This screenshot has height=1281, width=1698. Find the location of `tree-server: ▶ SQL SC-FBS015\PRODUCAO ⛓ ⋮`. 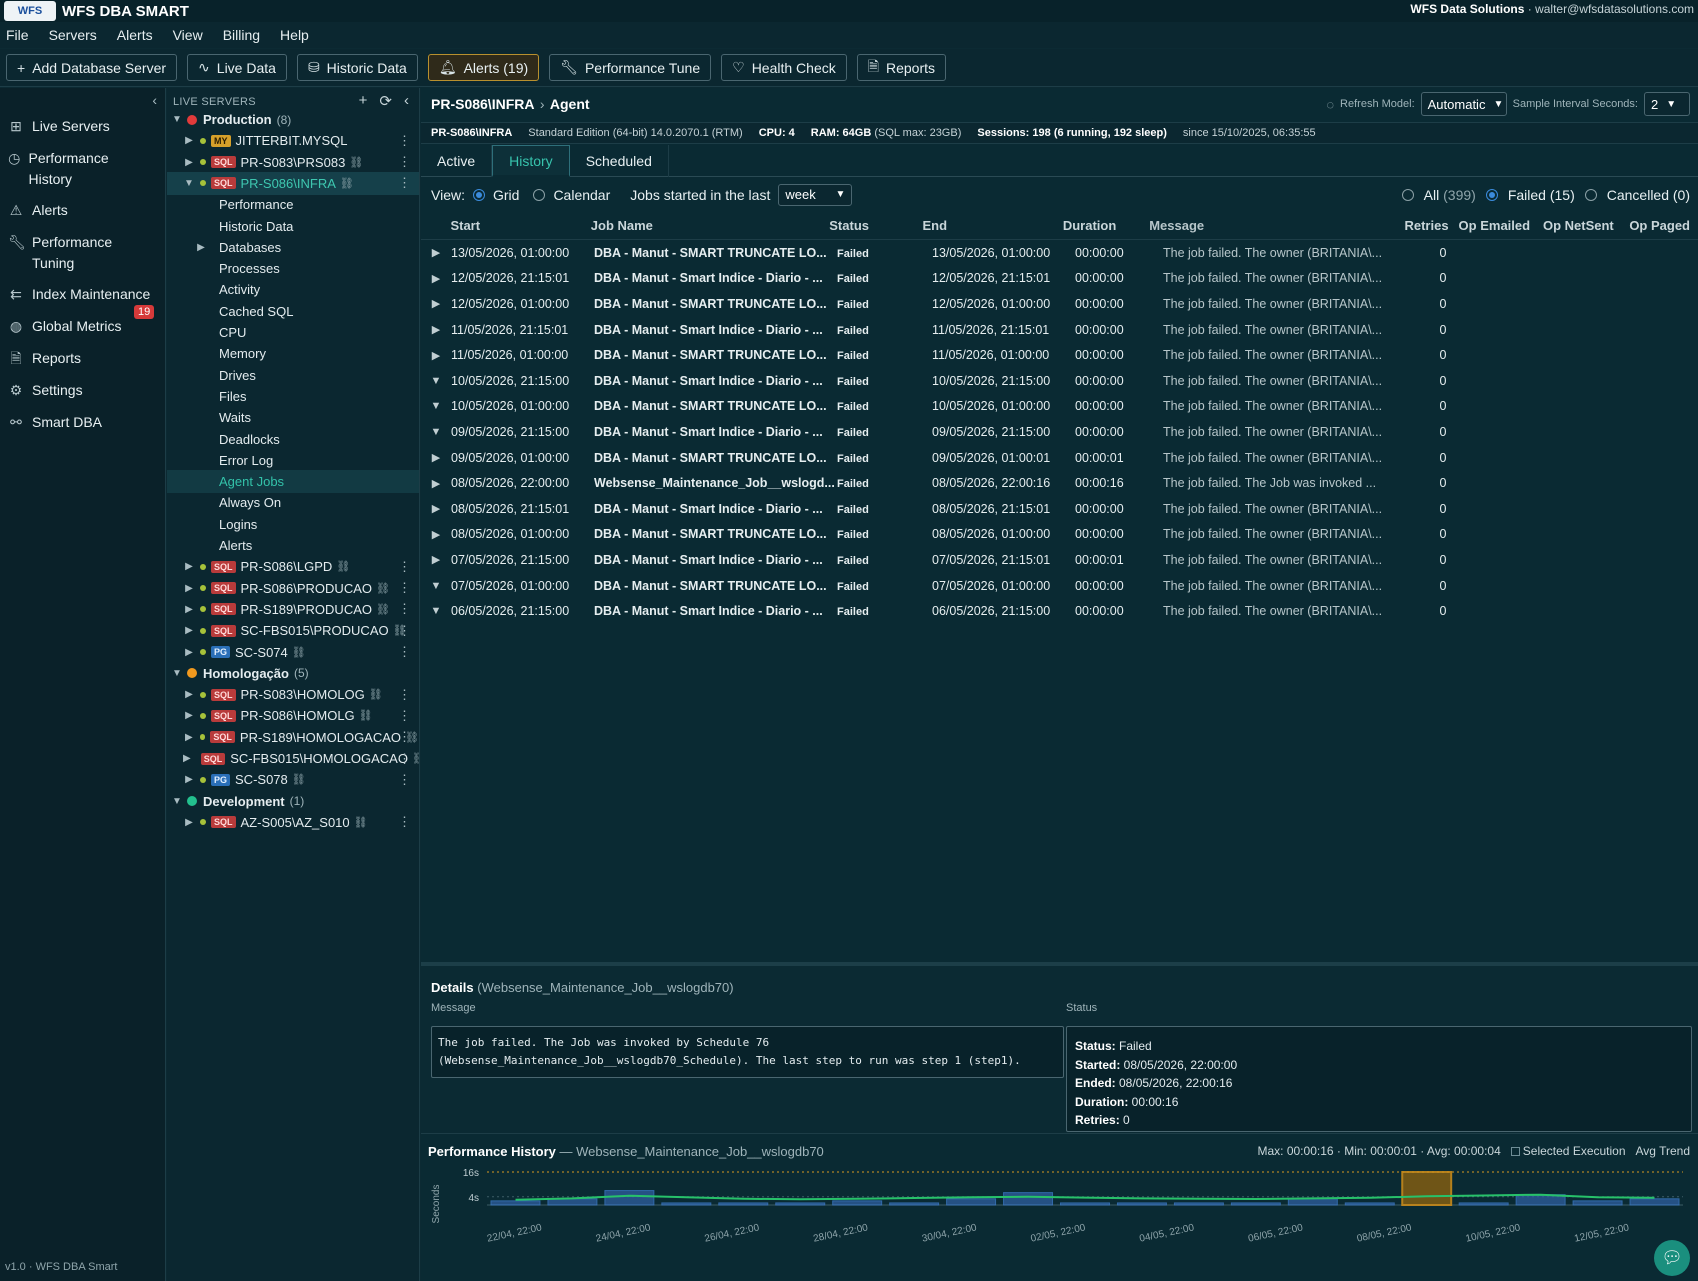

tree-server: ▶ SQL SC-FBS015\PRODUCAO ⛓ ⋮ is located at coordinates (293, 630).